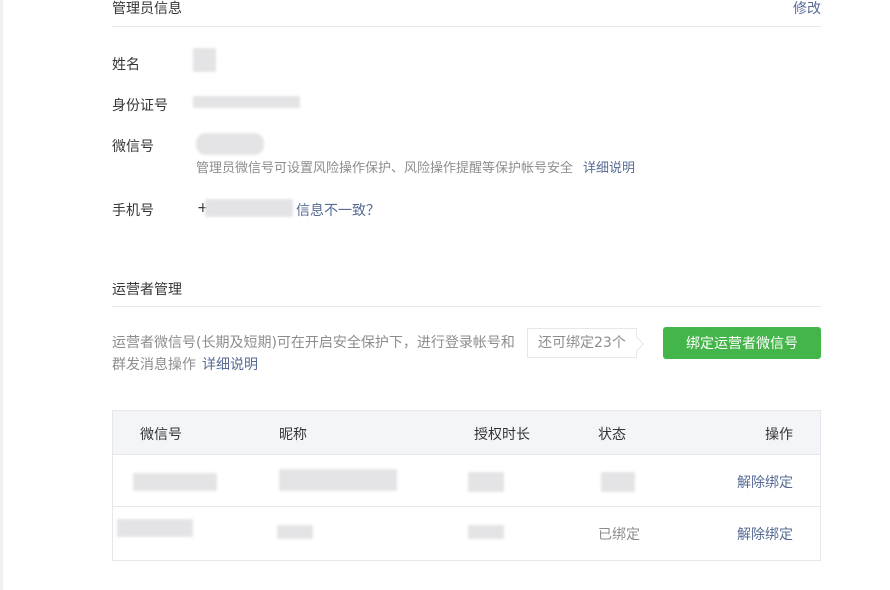 The height and width of the screenshot is (590, 890). Describe the element at coordinates (619, 535) in the screenshot. I see `row-status: 已绑定` at that location.